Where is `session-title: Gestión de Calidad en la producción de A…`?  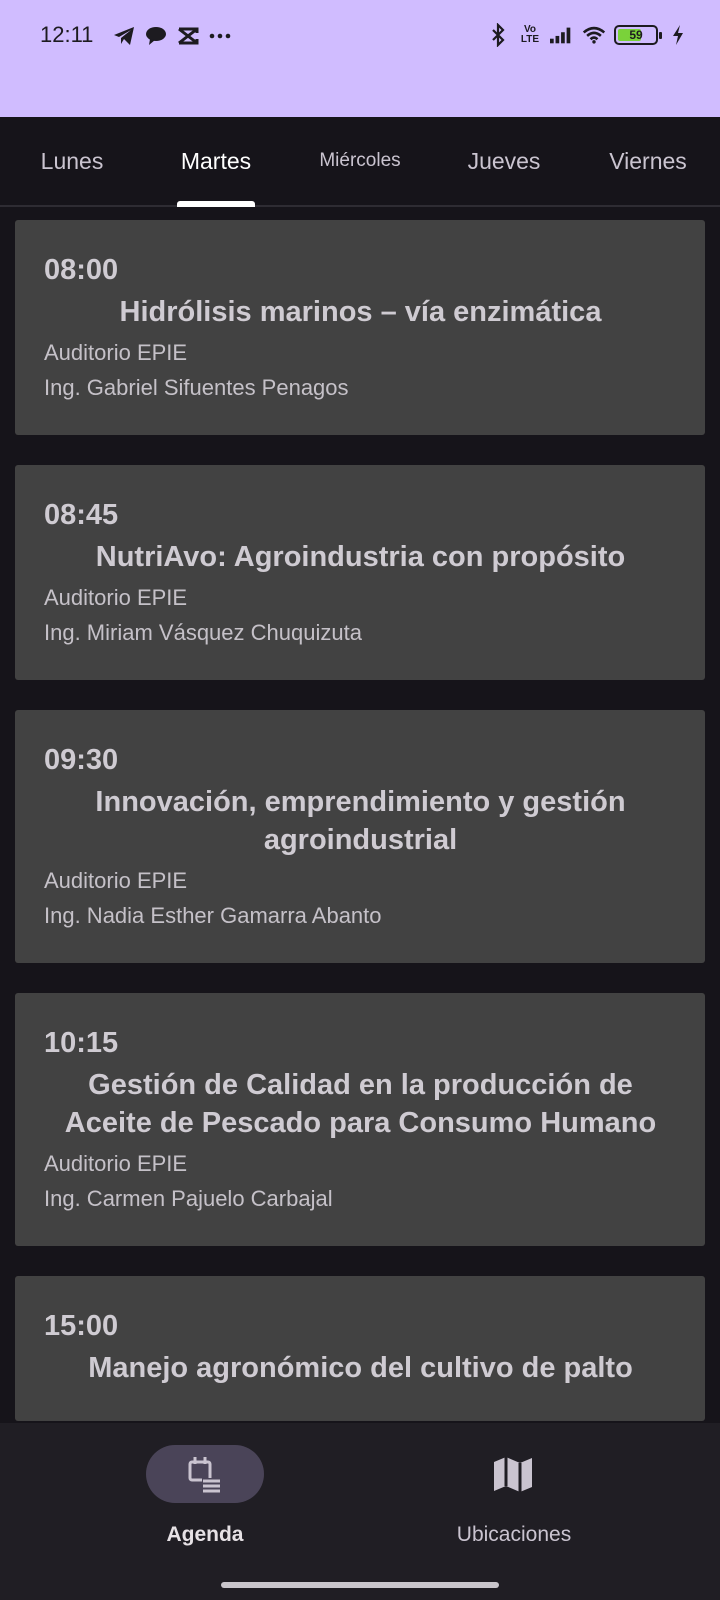 session-title: Gestión de Calidad en la producción de A… is located at coordinates (360, 1104).